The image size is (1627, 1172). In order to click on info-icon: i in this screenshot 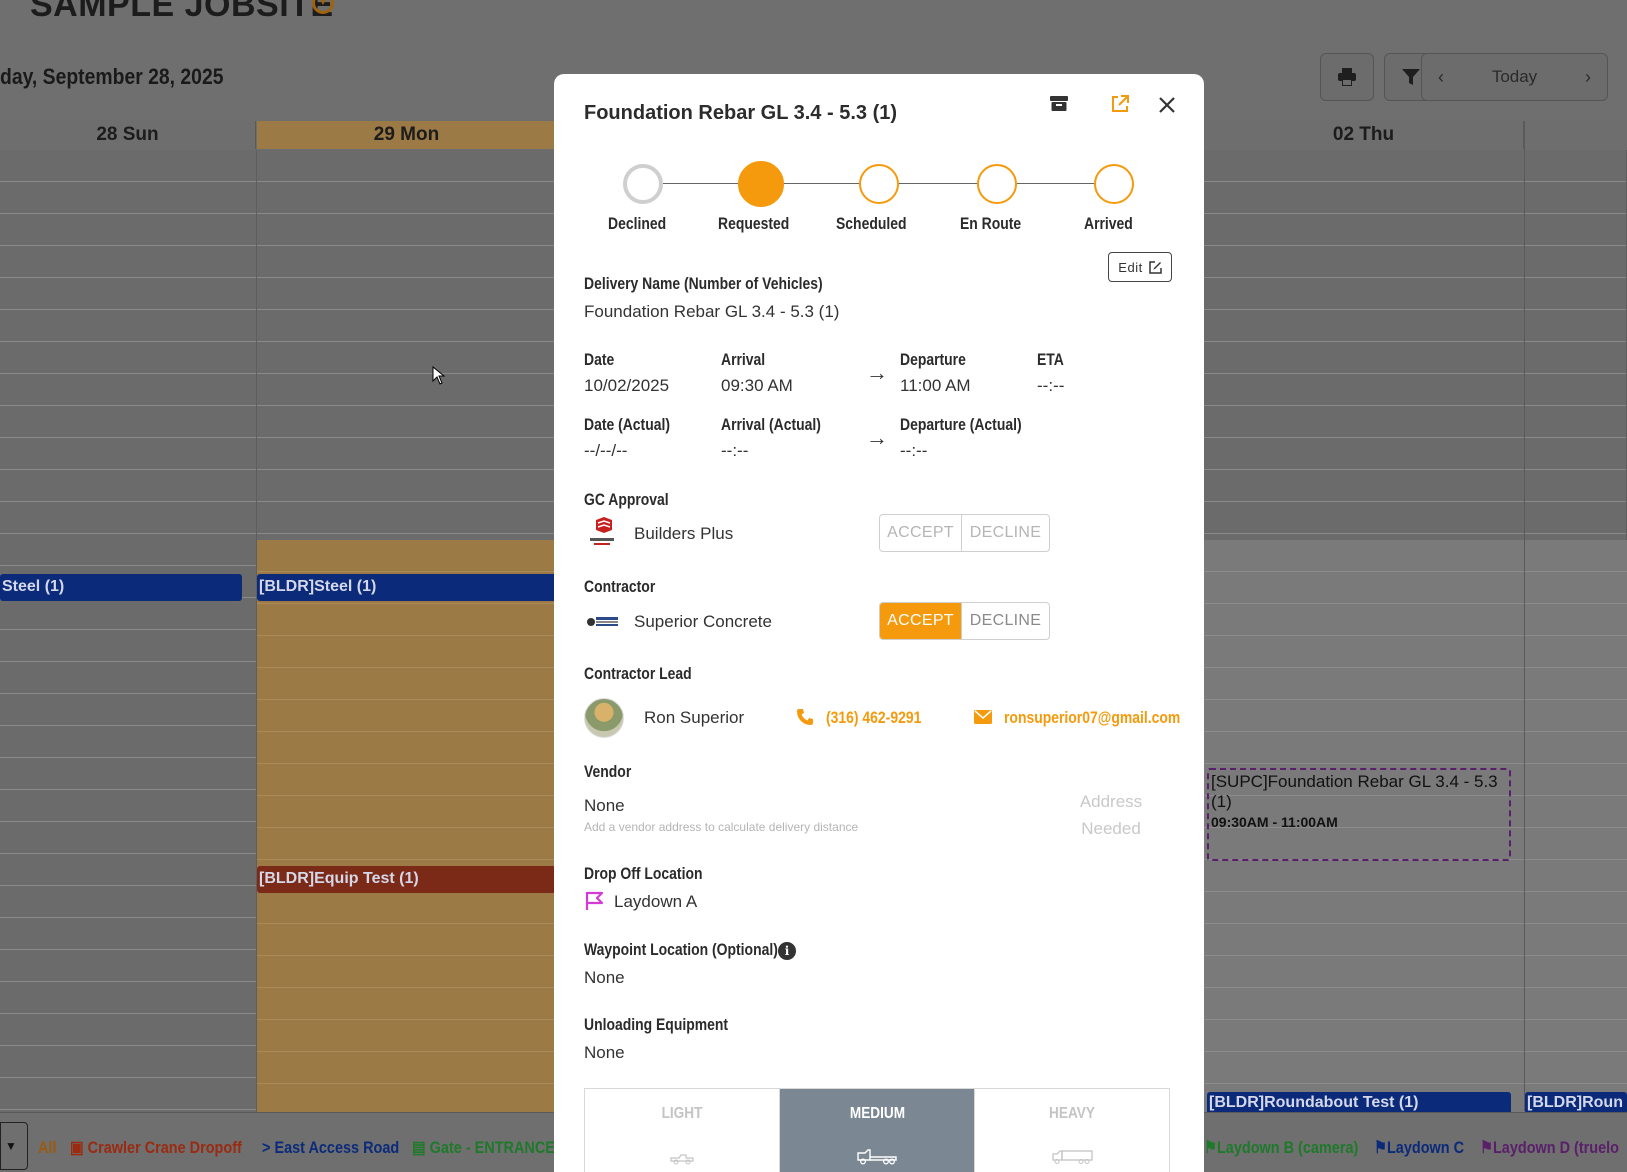, I will do `click(787, 951)`.